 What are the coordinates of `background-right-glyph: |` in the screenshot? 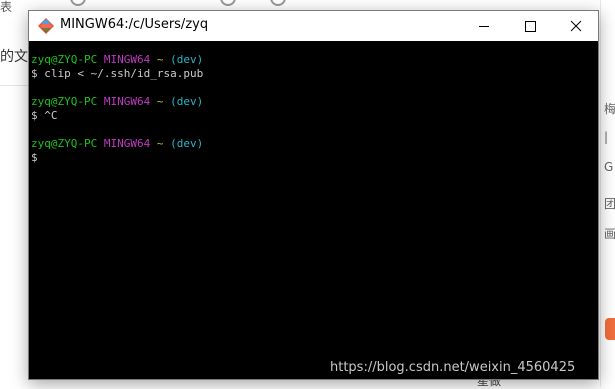 It's located at (606, 137).